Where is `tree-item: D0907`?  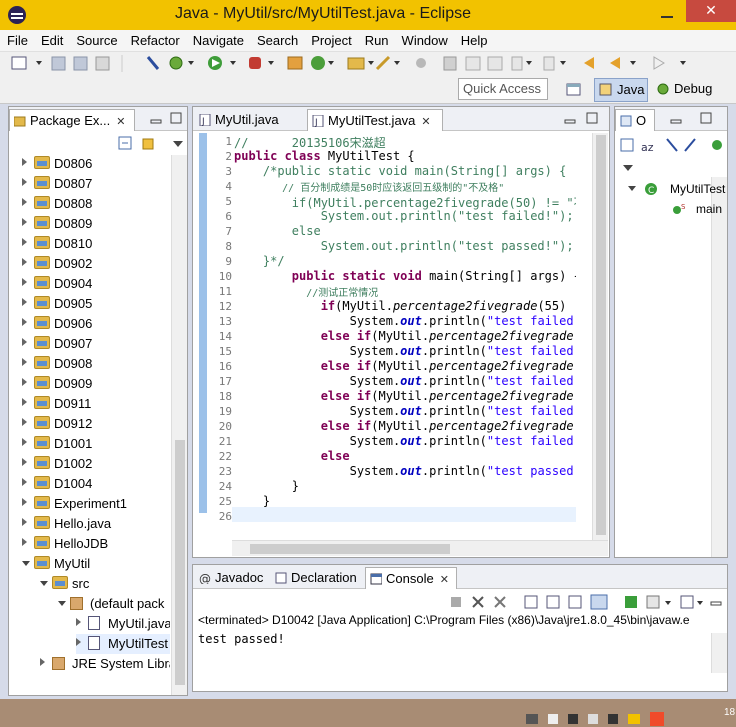
tree-item: D0907 is located at coordinates (96, 344).